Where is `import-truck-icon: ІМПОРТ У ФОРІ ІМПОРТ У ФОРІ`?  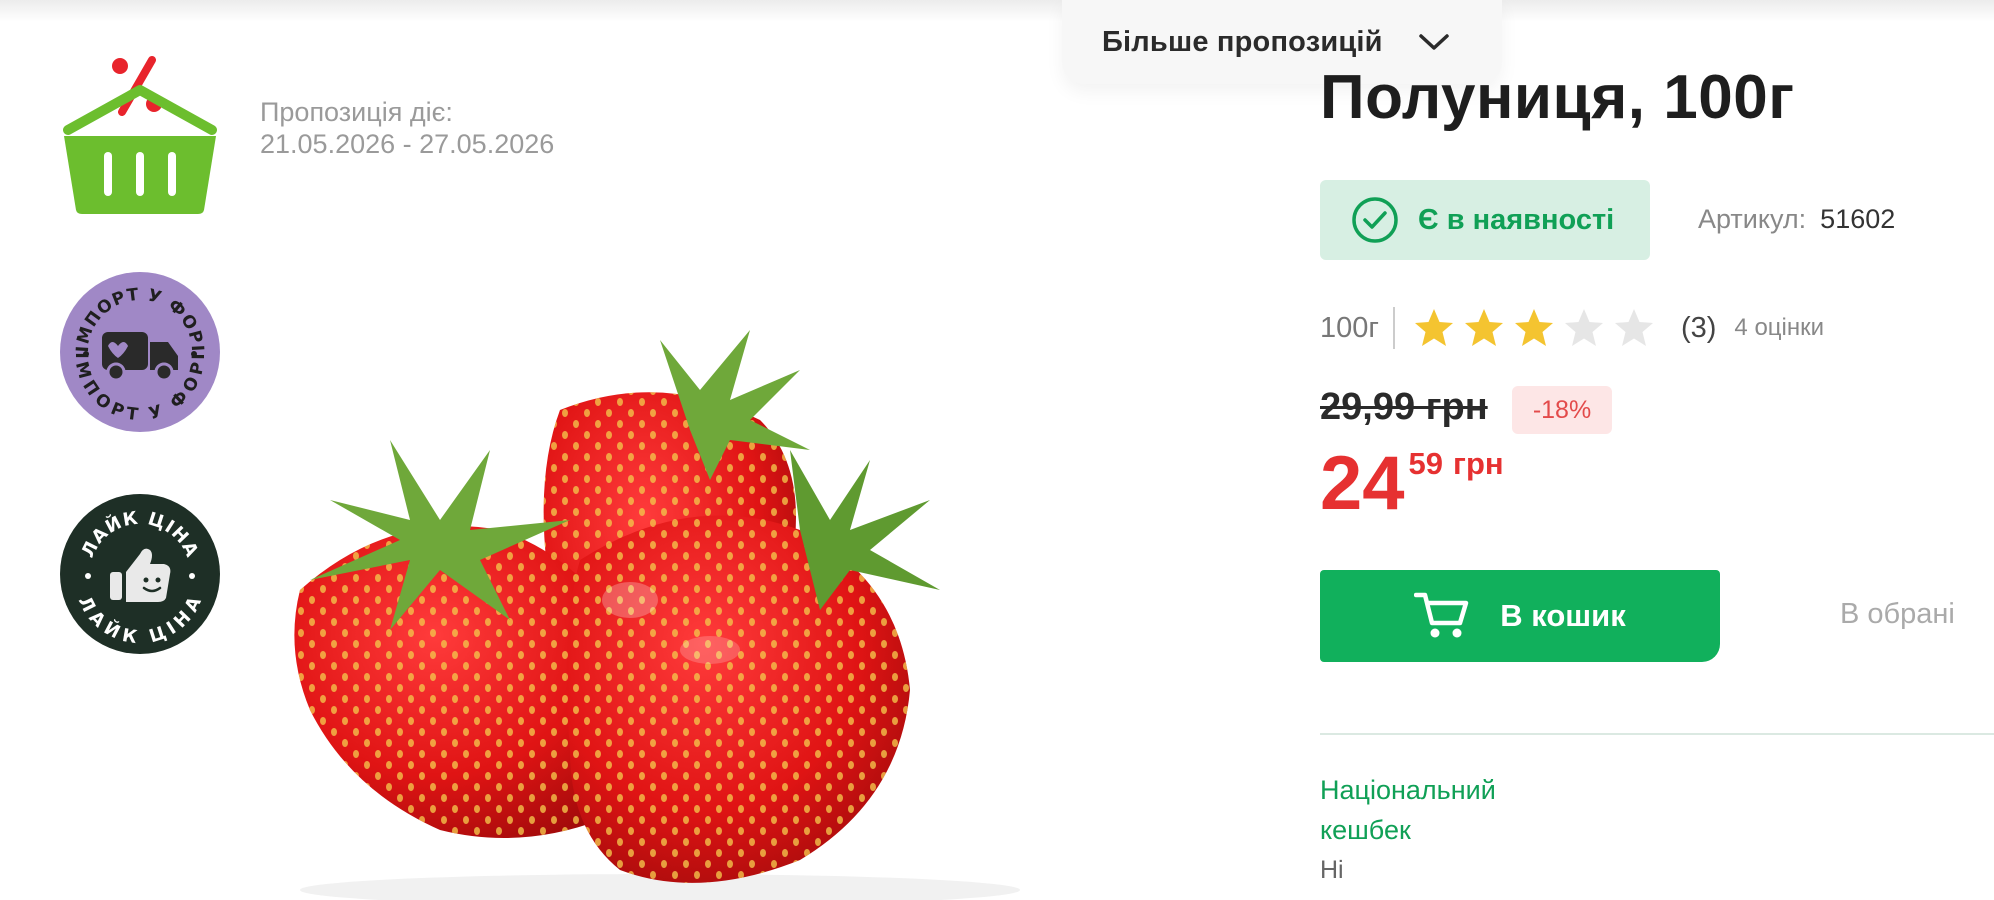
import-truck-icon: ІМПОРТ У ФОРІ ІМПОРТ У ФОРІ is located at coordinates (140, 352).